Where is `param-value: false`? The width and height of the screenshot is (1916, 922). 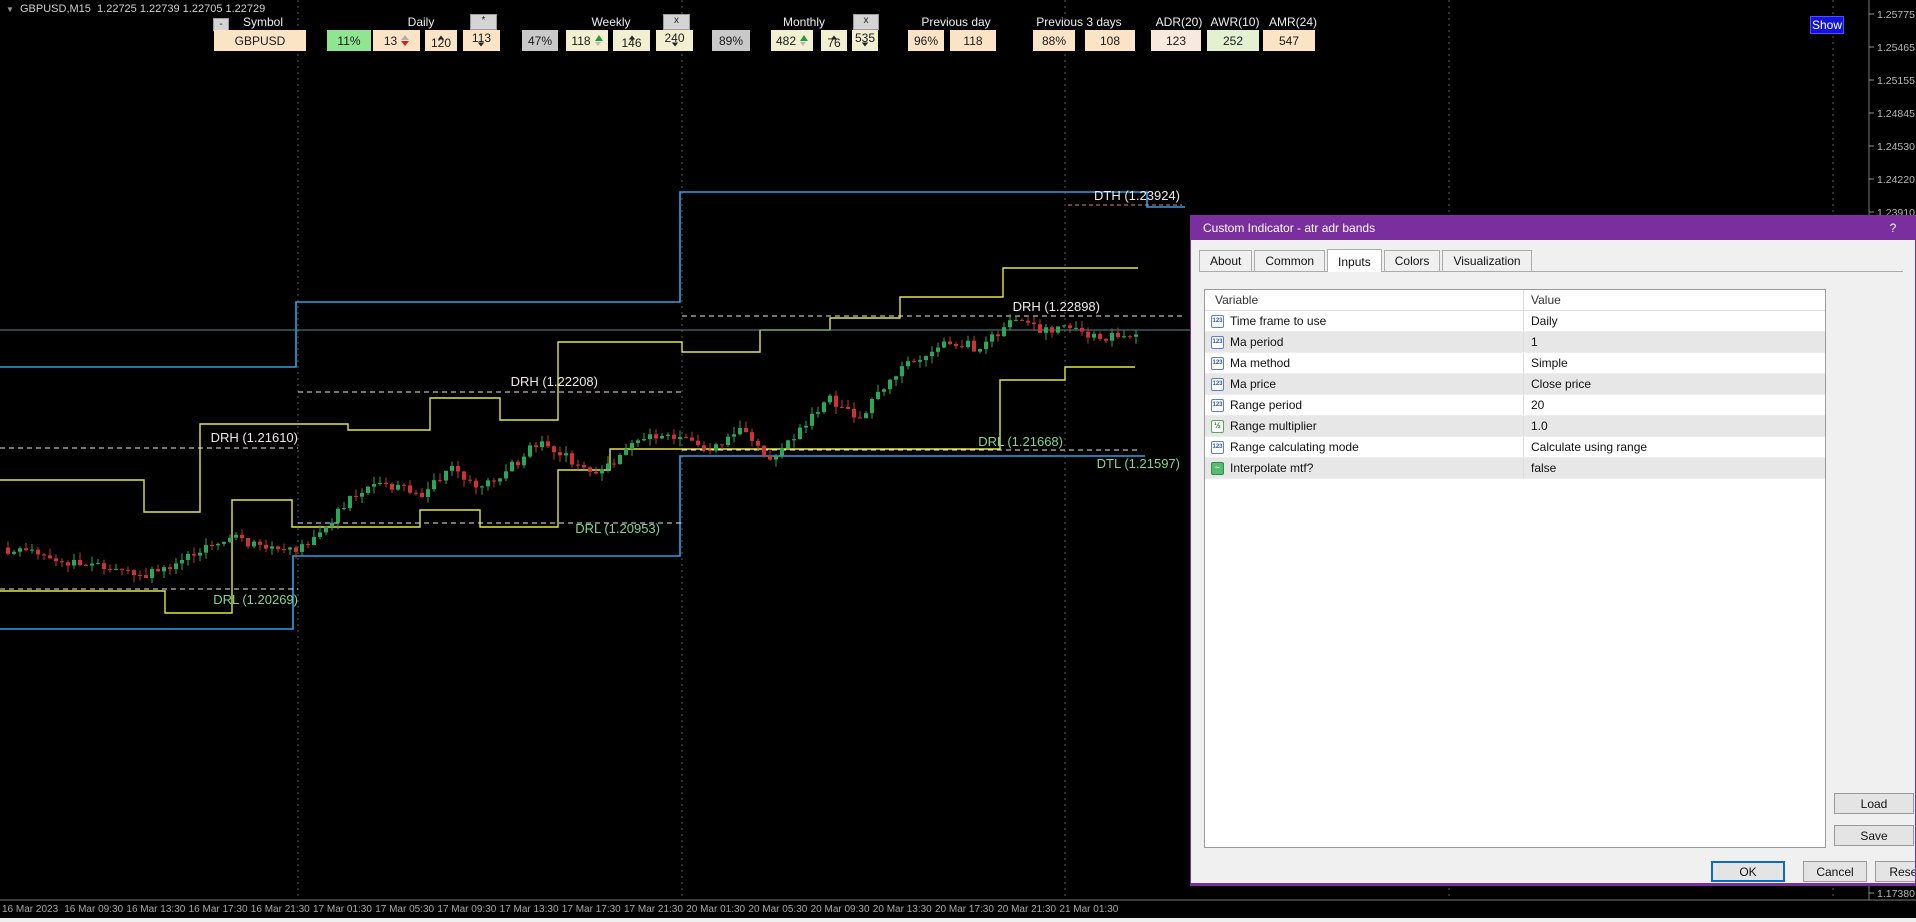
param-value: false is located at coordinates (1674, 468).